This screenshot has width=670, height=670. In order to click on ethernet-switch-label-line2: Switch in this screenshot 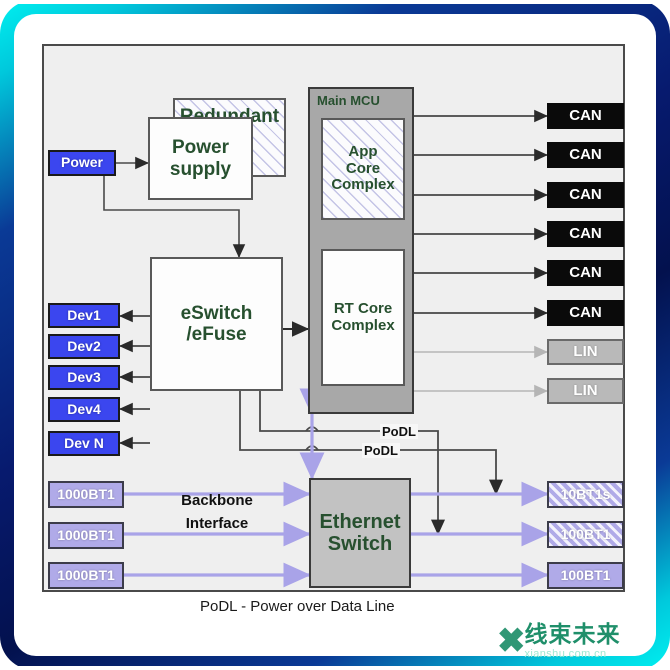, I will do `click(360, 544)`.